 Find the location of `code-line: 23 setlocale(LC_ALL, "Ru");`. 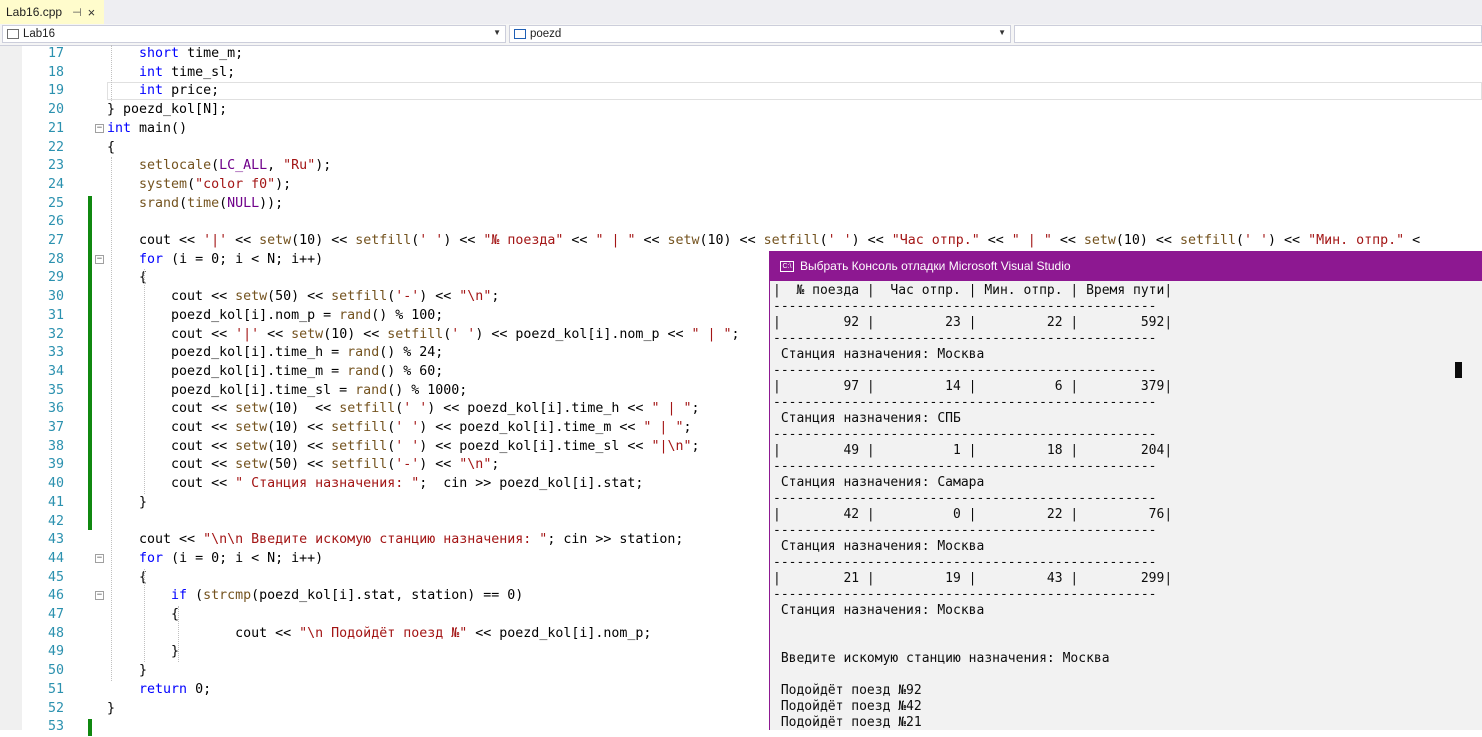

code-line: 23 setlocale(LC_ALL, "Ru"); is located at coordinates (741, 166).